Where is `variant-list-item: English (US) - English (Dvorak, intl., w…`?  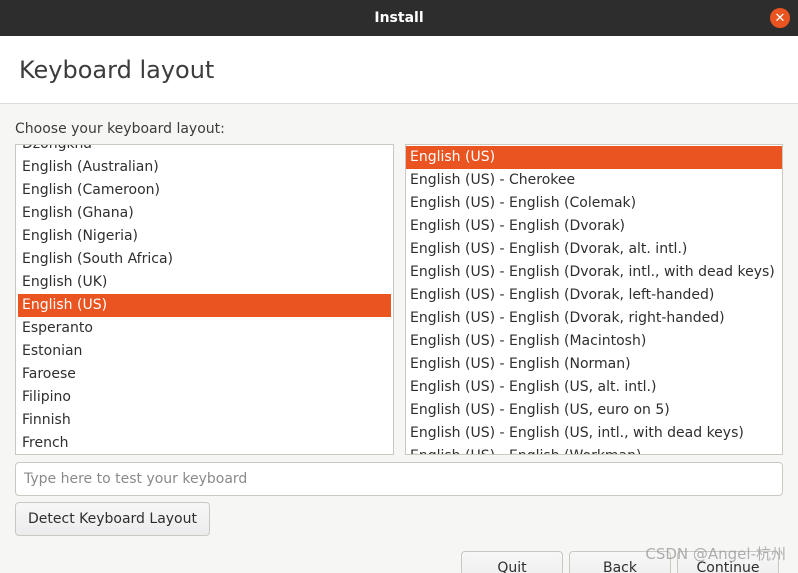 variant-list-item: English (US) - English (Dvorak, intl., w… is located at coordinates (594, 272).